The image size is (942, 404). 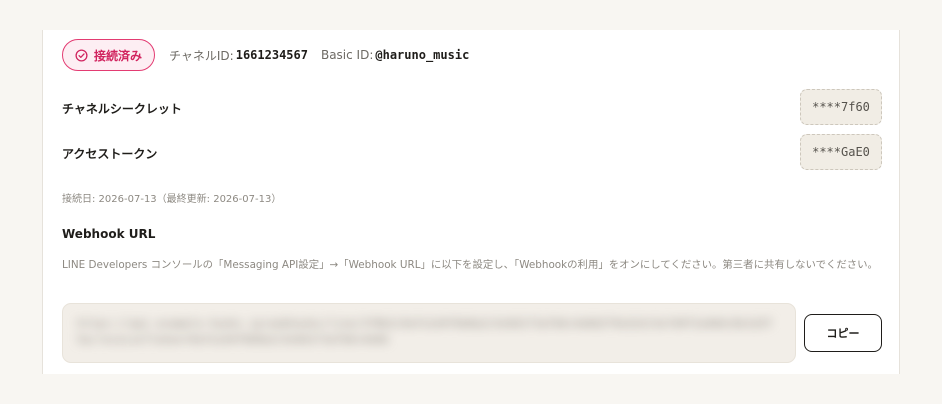 I want to click on check-circle-icon, so click(x=81, y=55).